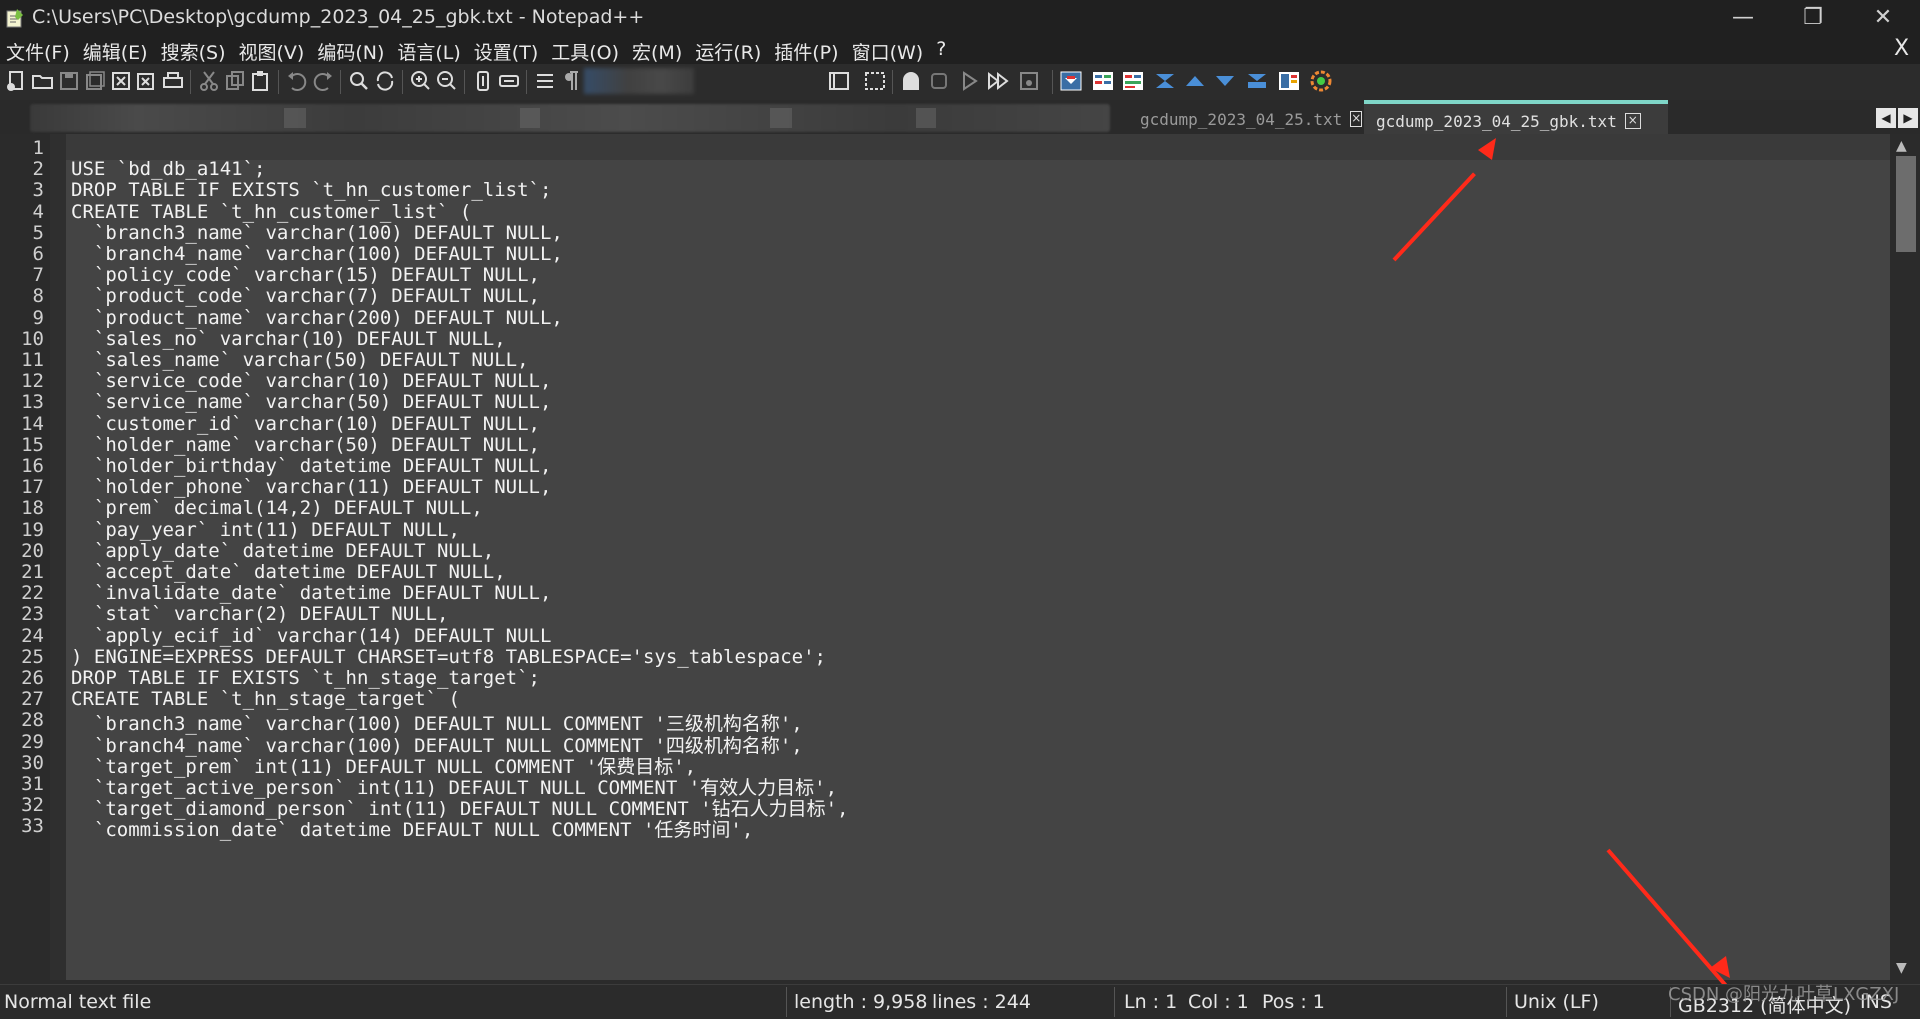  Describe the element at coordinates (235, 81) in the screenshot. I see `copy-icon` at that location.